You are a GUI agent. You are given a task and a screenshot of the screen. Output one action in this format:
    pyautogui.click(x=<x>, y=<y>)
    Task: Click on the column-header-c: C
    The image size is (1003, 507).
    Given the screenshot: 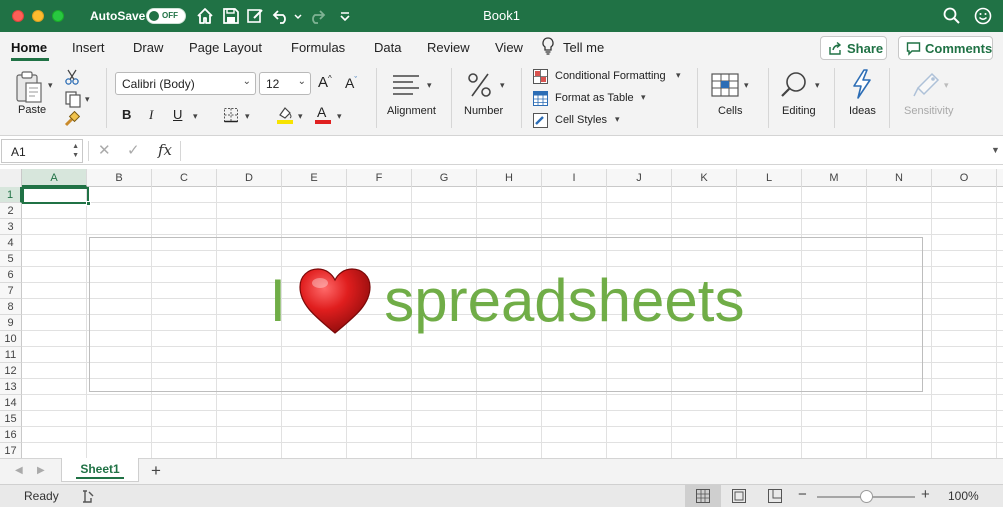 What is the action you would take?
    pyautogui.click(x=184, y=178)
    